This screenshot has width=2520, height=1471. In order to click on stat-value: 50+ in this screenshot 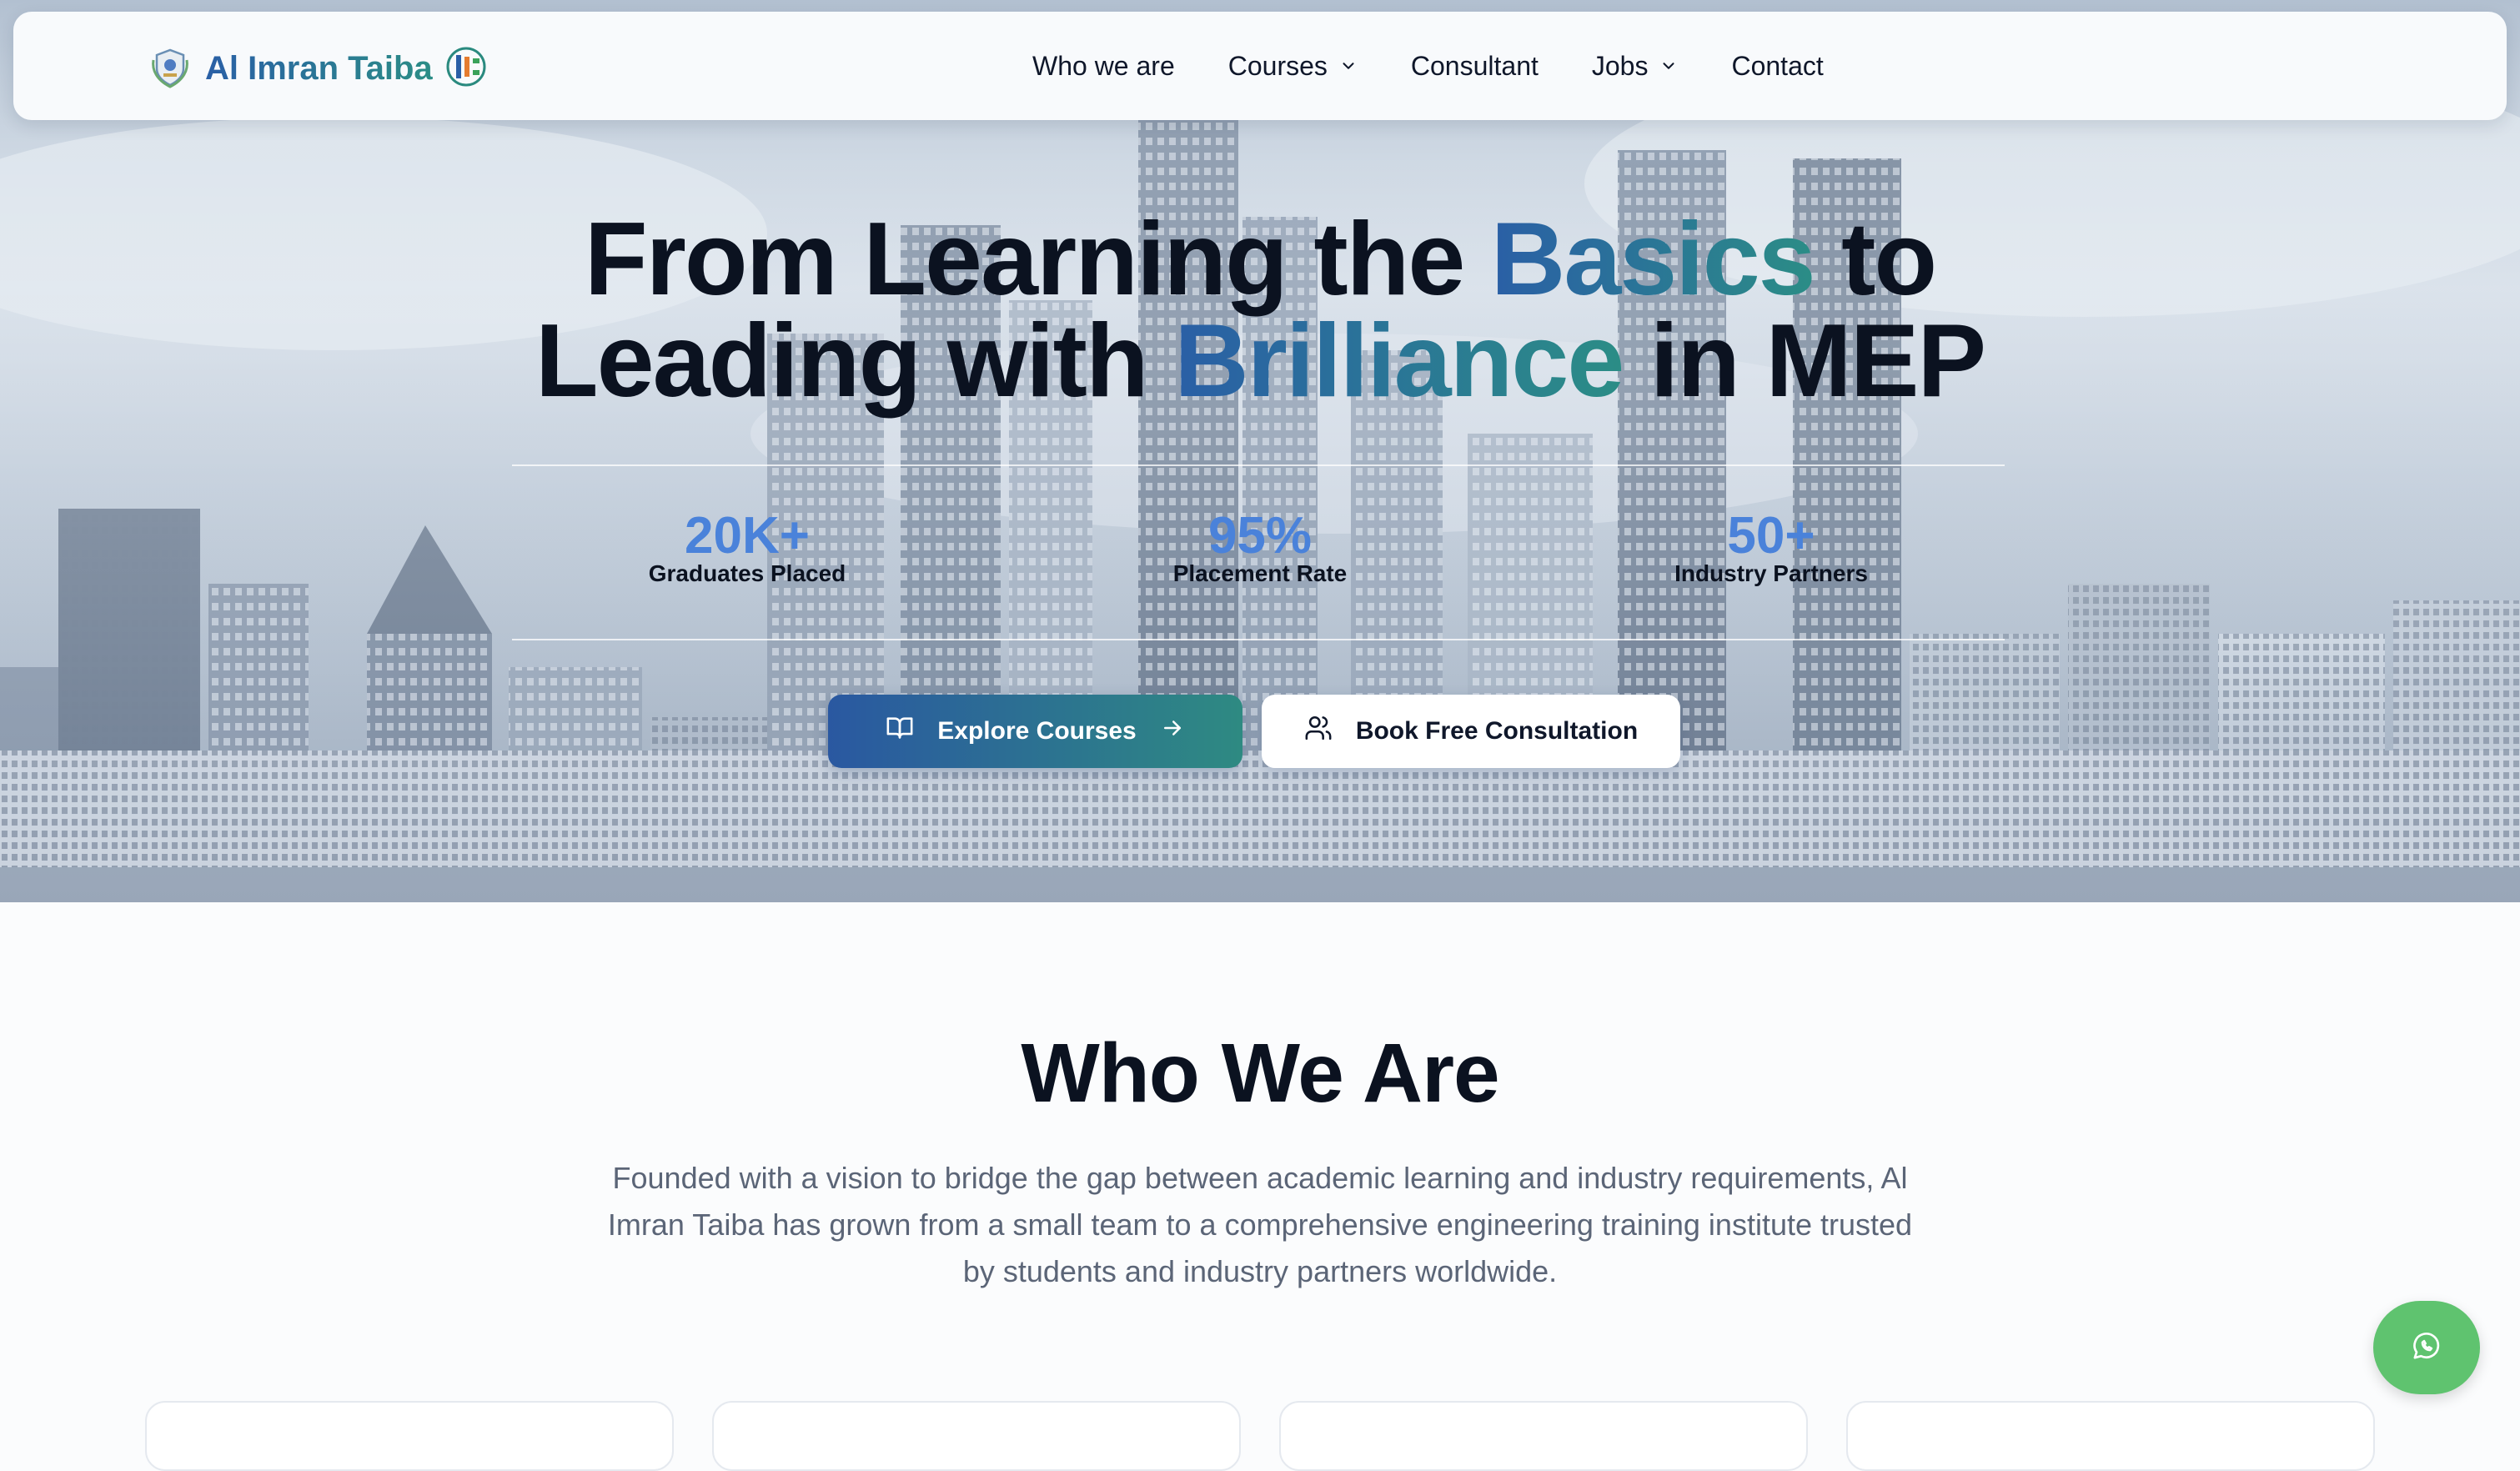, I will do `click(1771, 536)`.